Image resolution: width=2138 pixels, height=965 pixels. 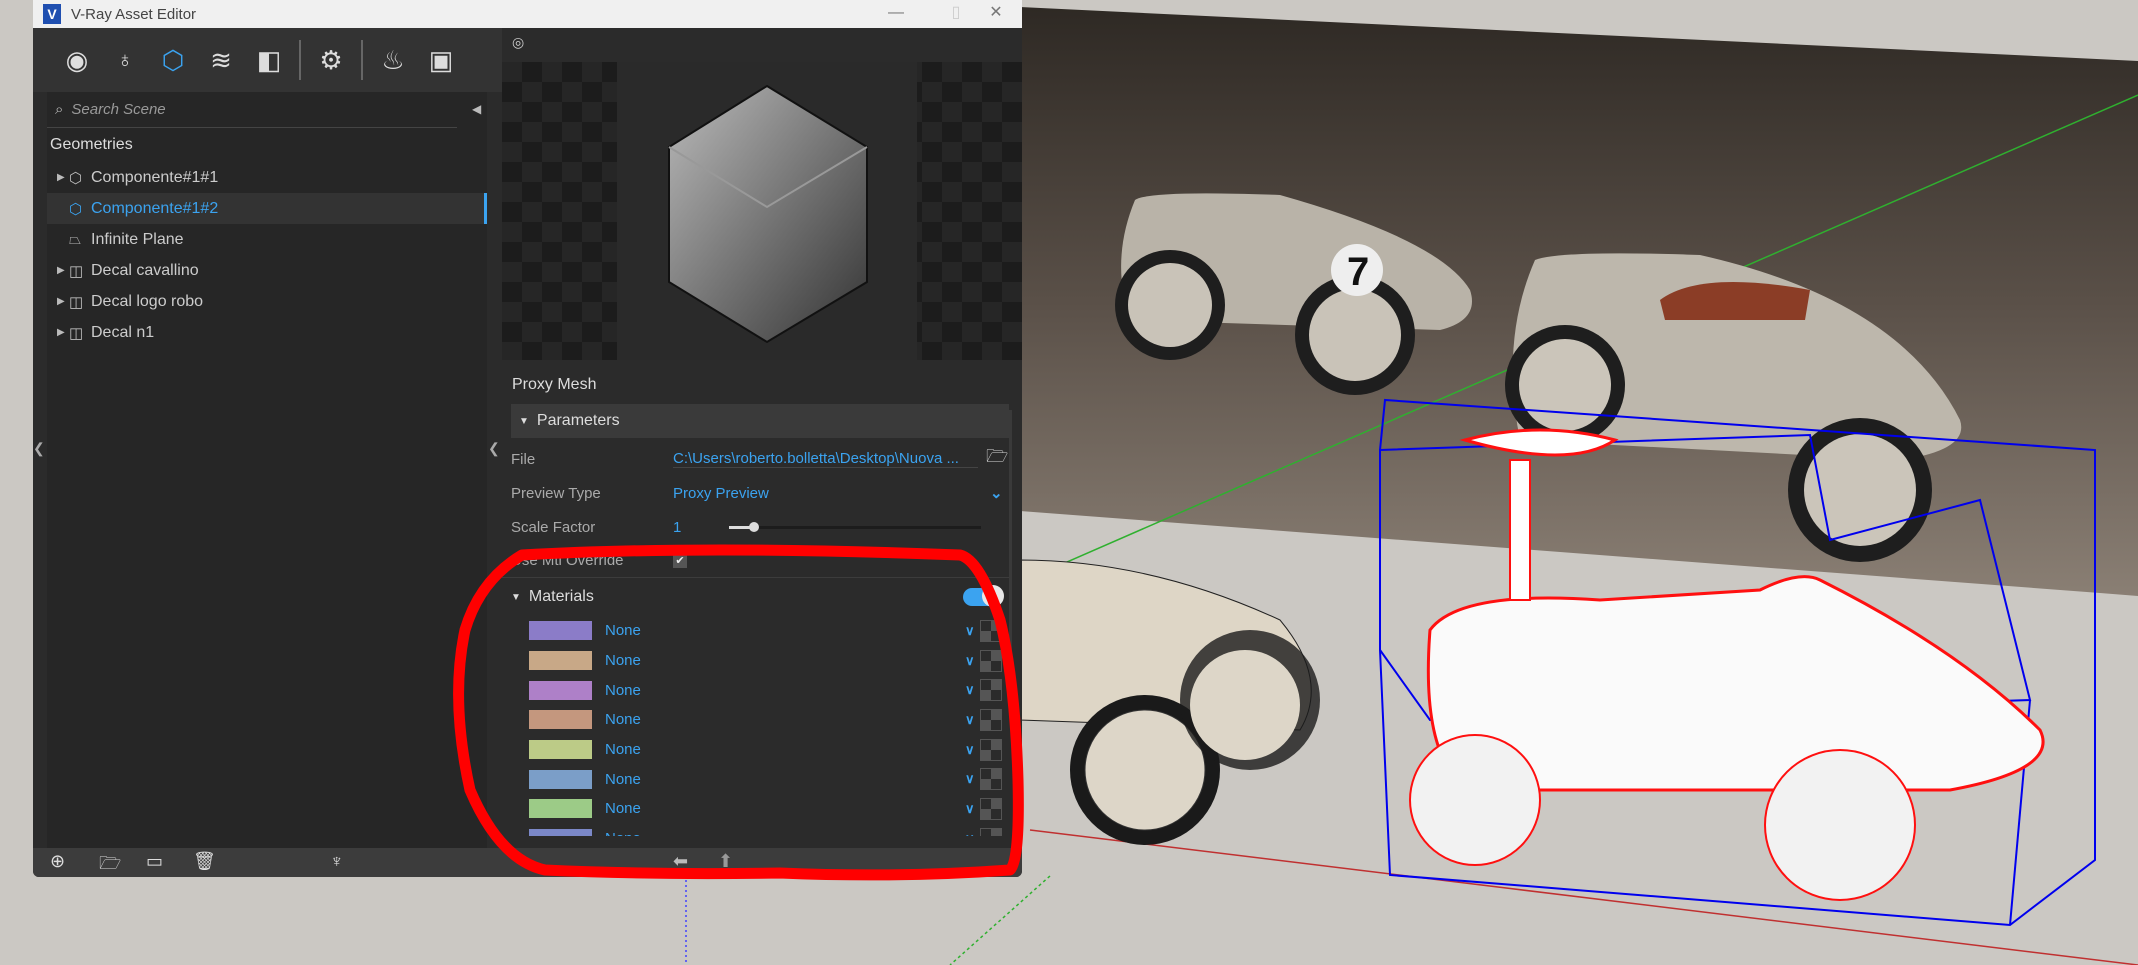 What do you see at coordinates (267, 239) in the screenshot?
I see `tree-item: ⏢ Infinite Plane` at bounding box center [267, 239].